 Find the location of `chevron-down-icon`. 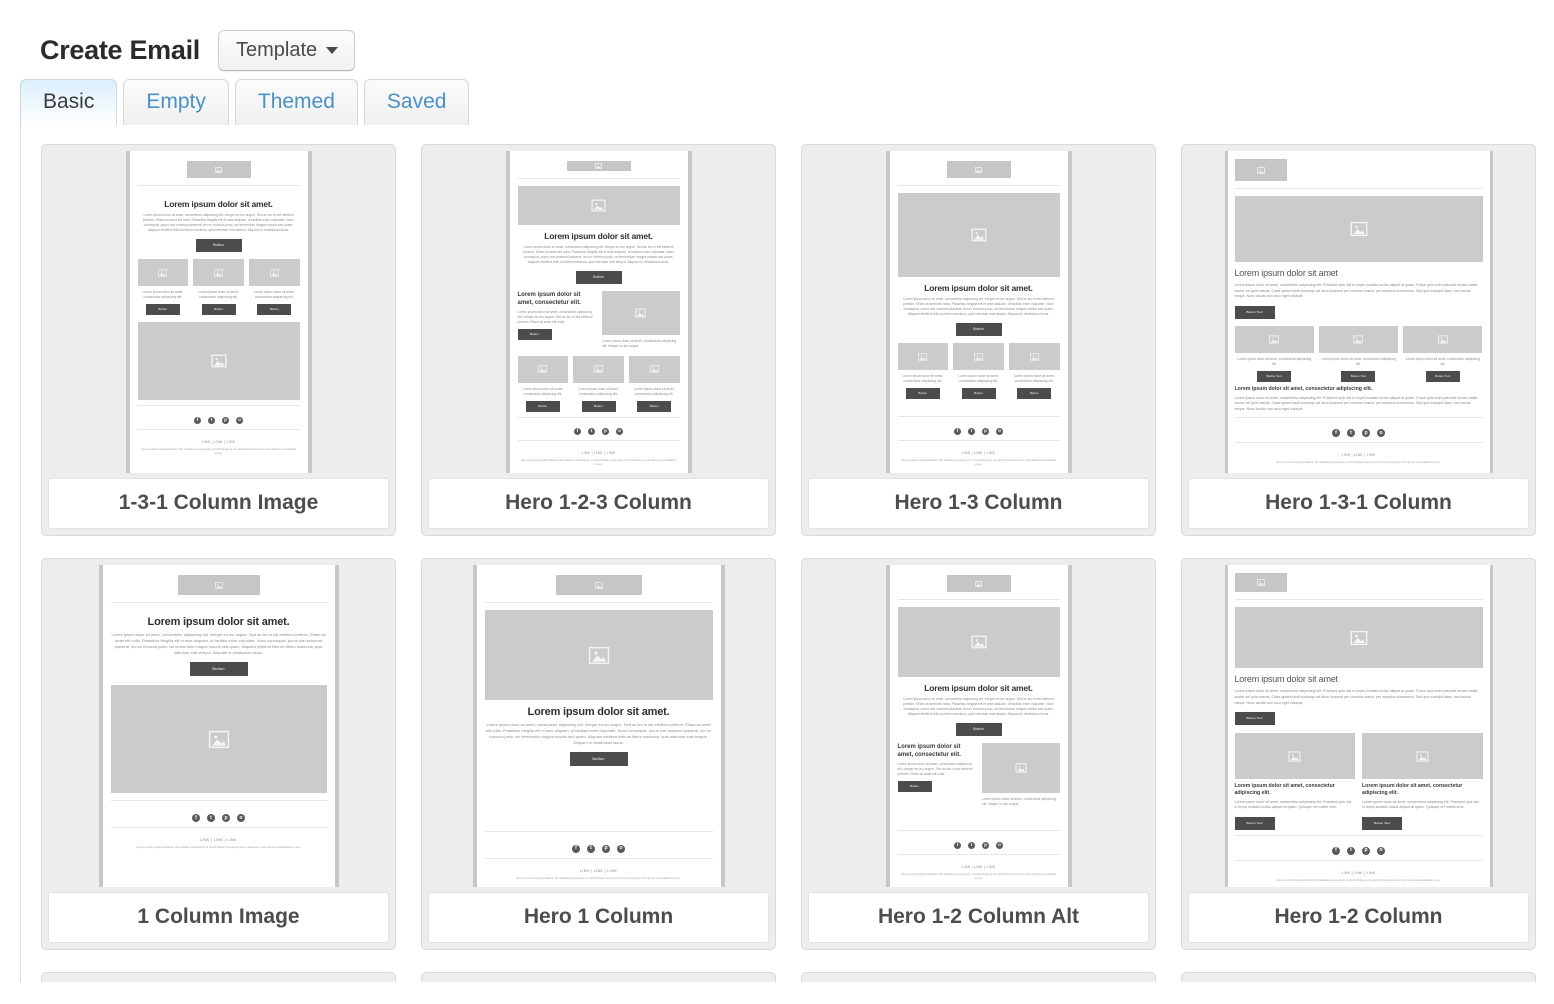

chevron-down-icon is located at coordinates (332, 50).